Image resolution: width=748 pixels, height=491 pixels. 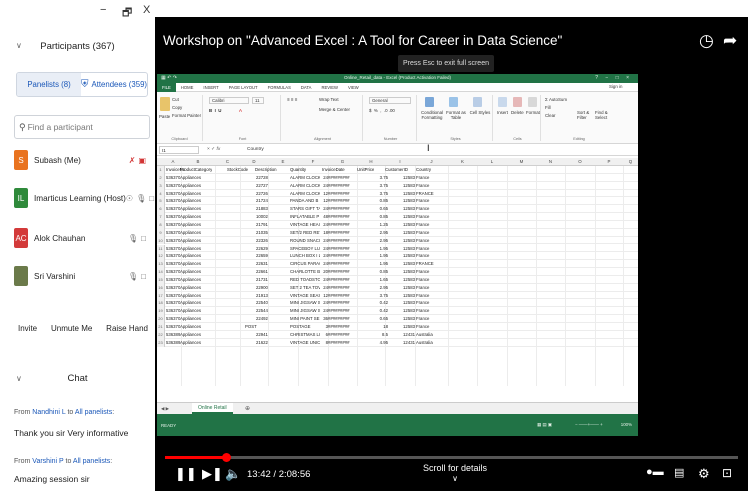 What do you see at coordinates (161, 295) in the screenshot?
I see `row-number: 17` at bounding box center [161, 295].